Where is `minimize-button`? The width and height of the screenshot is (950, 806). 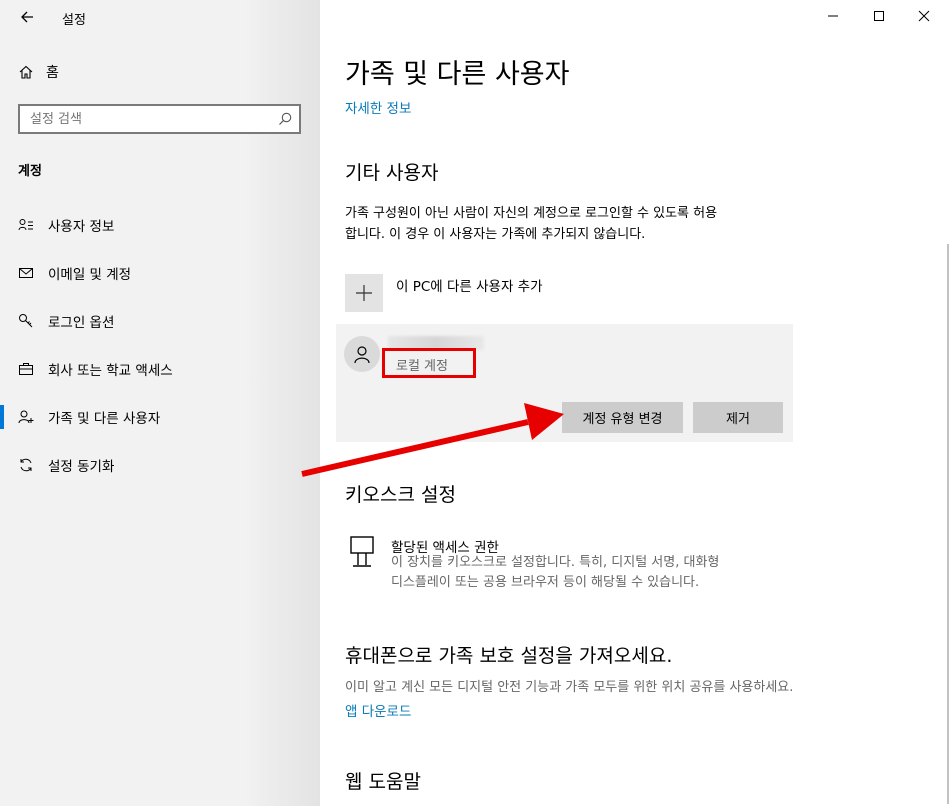 minimize-button is located at coordinates (833, 16).